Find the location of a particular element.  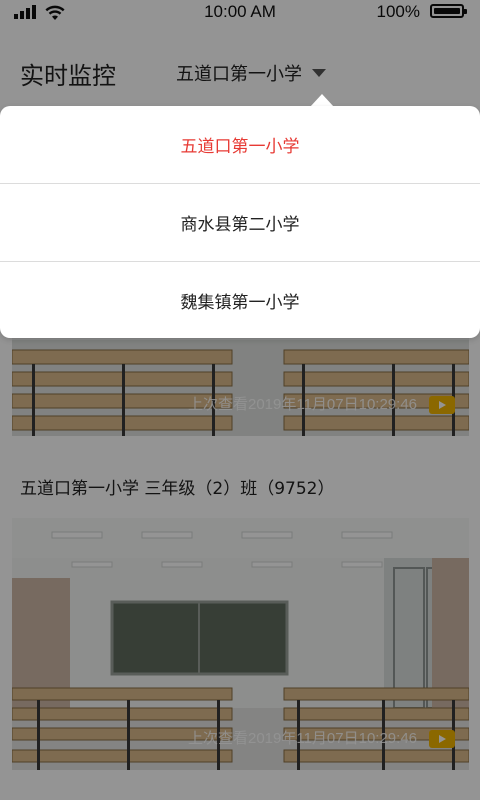

dropdown-option: 魏集镇第一小学 is located at coordinates (240, 300).